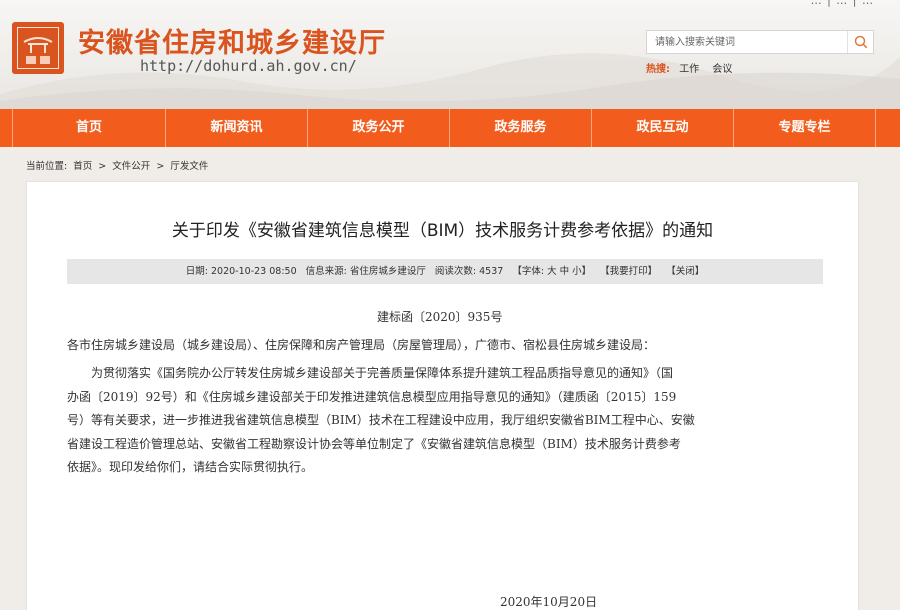 Image resolution: width=900 pixels, height=610 pixels. What do you see at coordinates (248, 66) in the screenshot?
I see `site-url: http://dohurd.ah.gov.cn/` at bounding box center [248, 66].